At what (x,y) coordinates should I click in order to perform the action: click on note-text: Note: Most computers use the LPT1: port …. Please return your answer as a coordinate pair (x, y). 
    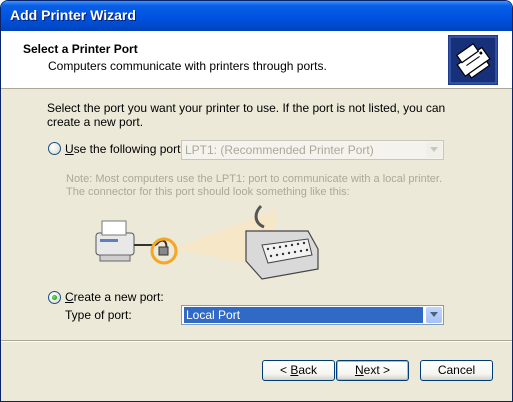
    Looking at the image, I should click on (254, 185).